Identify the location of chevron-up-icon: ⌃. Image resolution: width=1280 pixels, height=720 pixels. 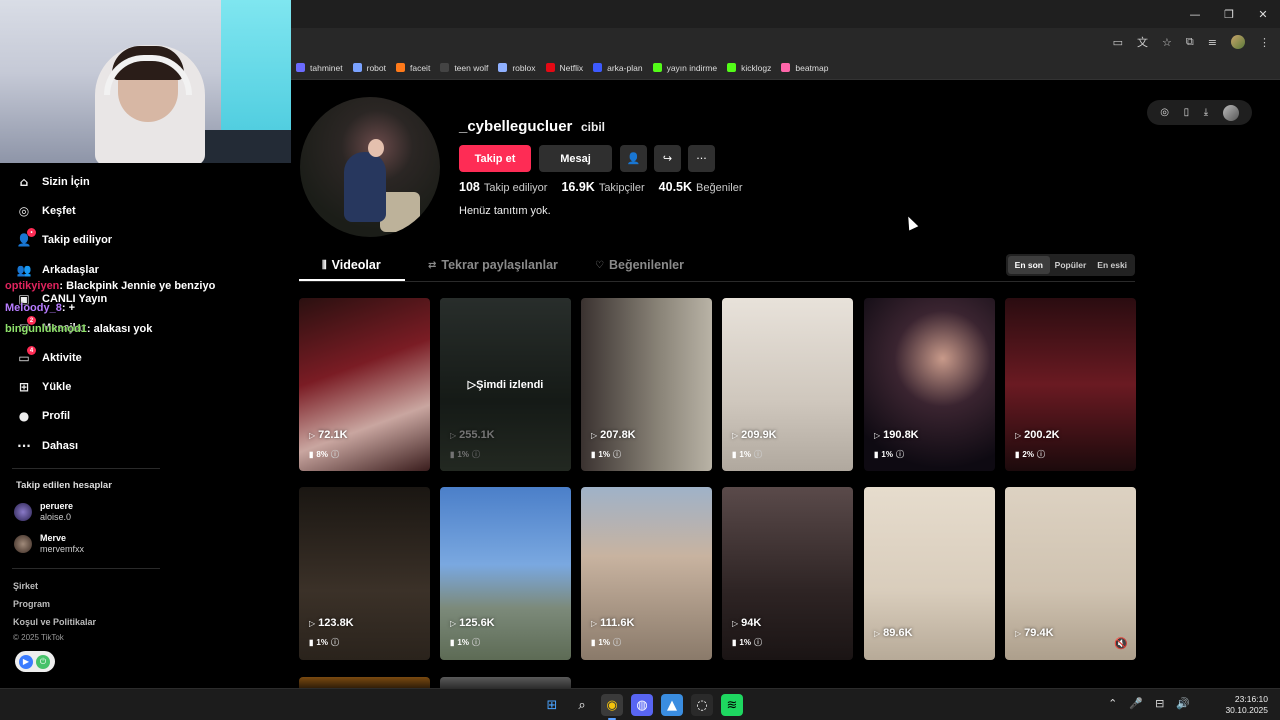
(1112, 703).